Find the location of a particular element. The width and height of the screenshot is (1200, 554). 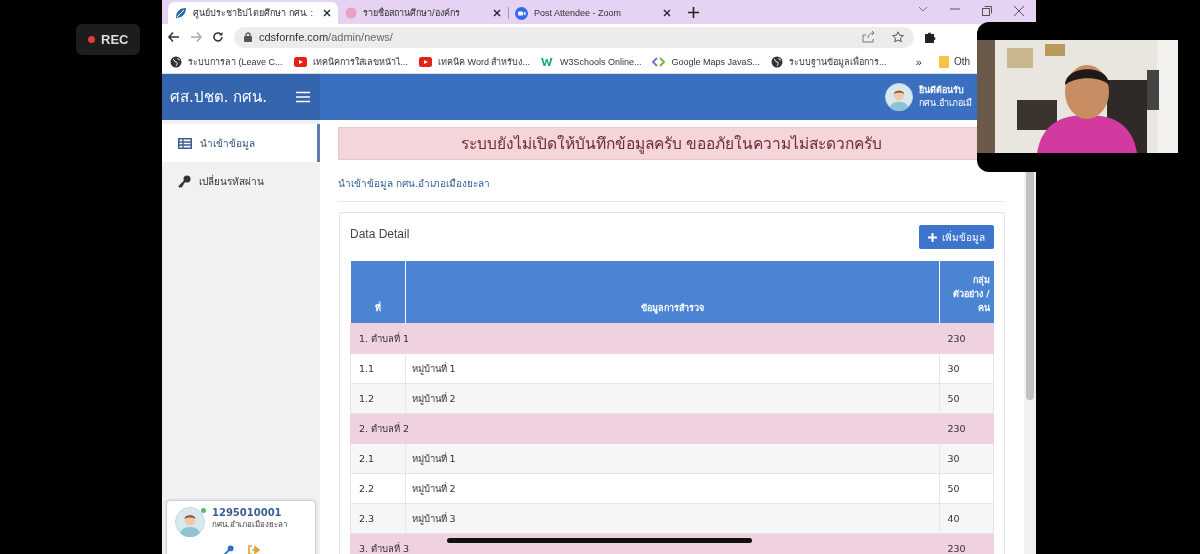

group-cell: 2. ตำบลที่ 2 is located at coordinates (644, 428).